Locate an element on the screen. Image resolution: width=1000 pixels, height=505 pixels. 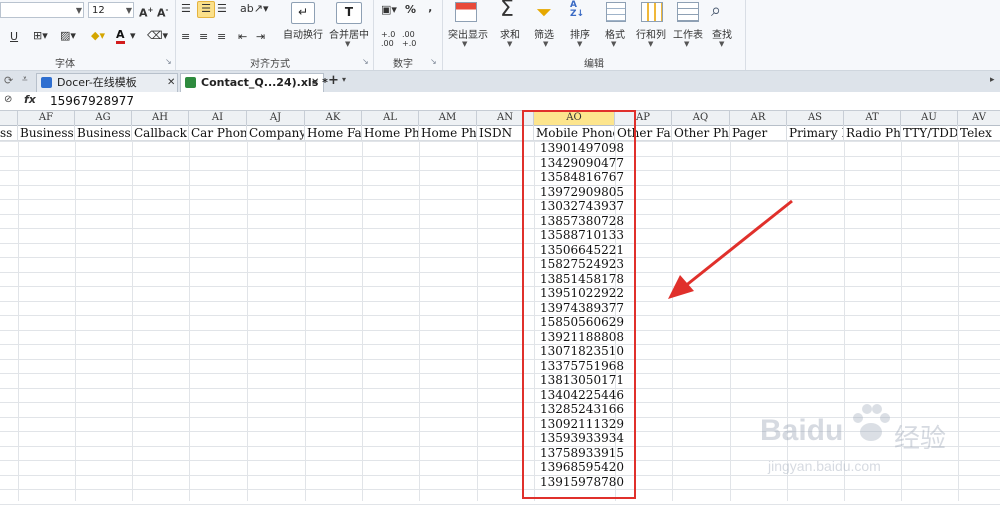
formula-input: 15967928977 is located at coordinates (92, 101).